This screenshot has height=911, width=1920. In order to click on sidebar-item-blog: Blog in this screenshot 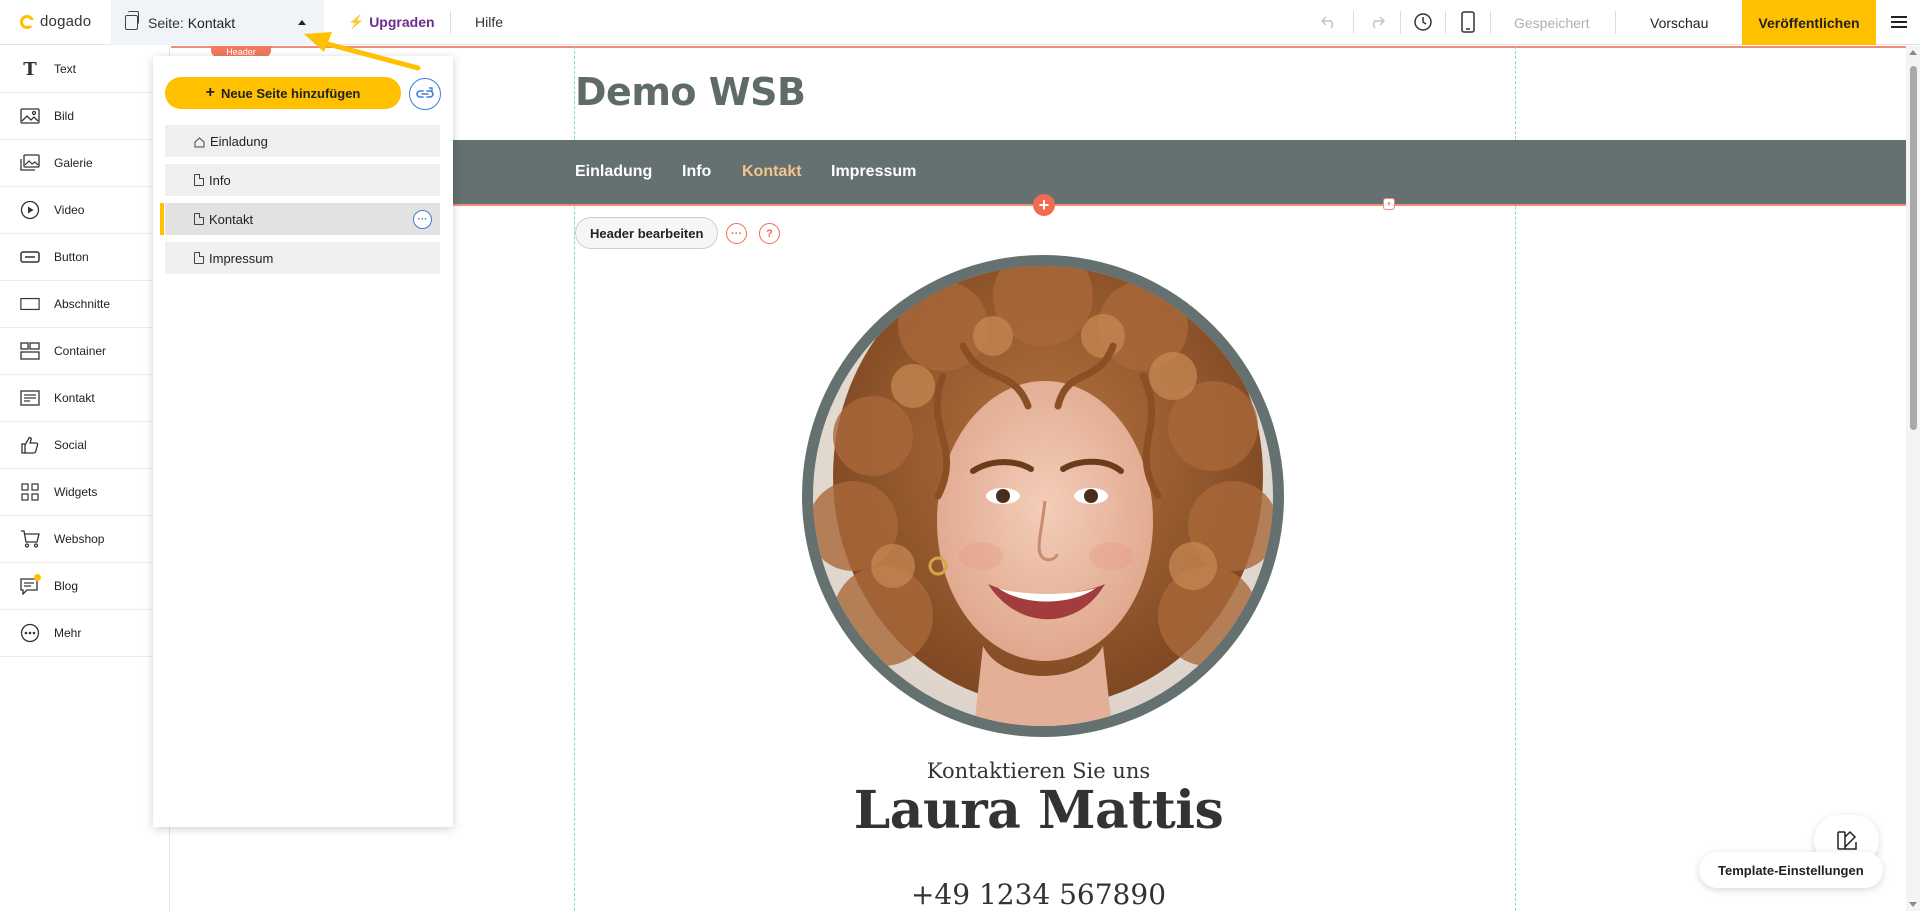, I will do `click(84, 586)`.